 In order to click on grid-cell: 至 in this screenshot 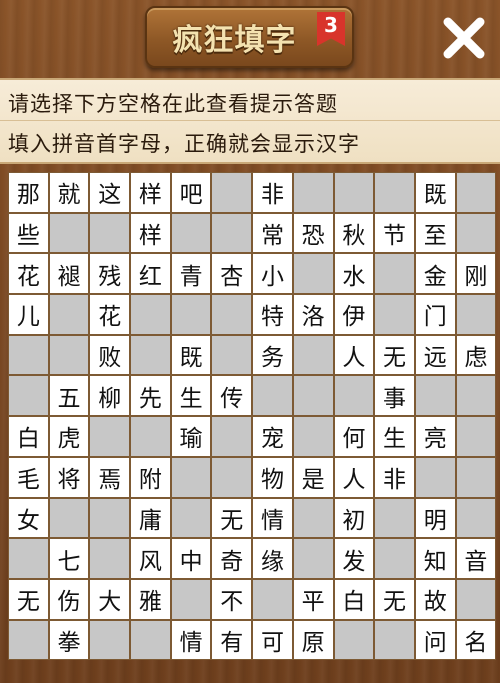, I will do `click(435, 233)`.